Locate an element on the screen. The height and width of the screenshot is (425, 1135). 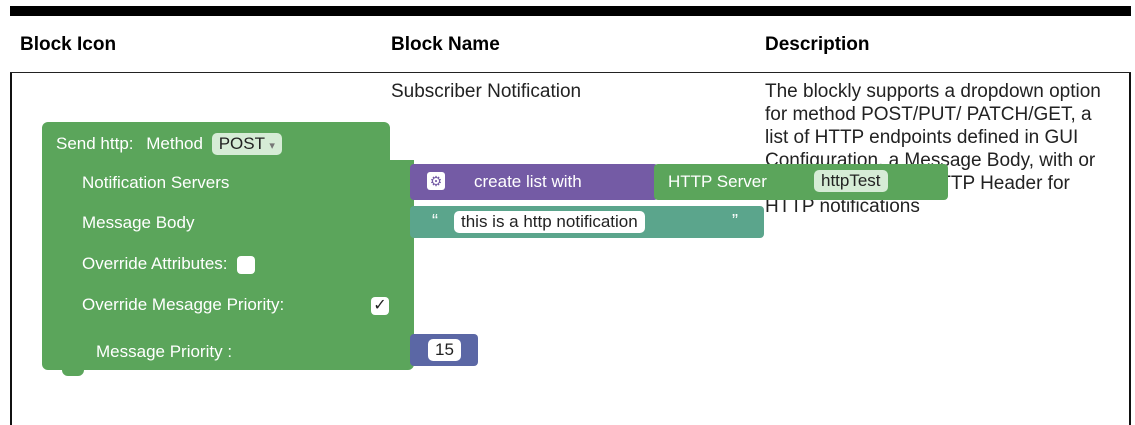
chevron-down-icon: ▾ is located at coordinates (272, 146).